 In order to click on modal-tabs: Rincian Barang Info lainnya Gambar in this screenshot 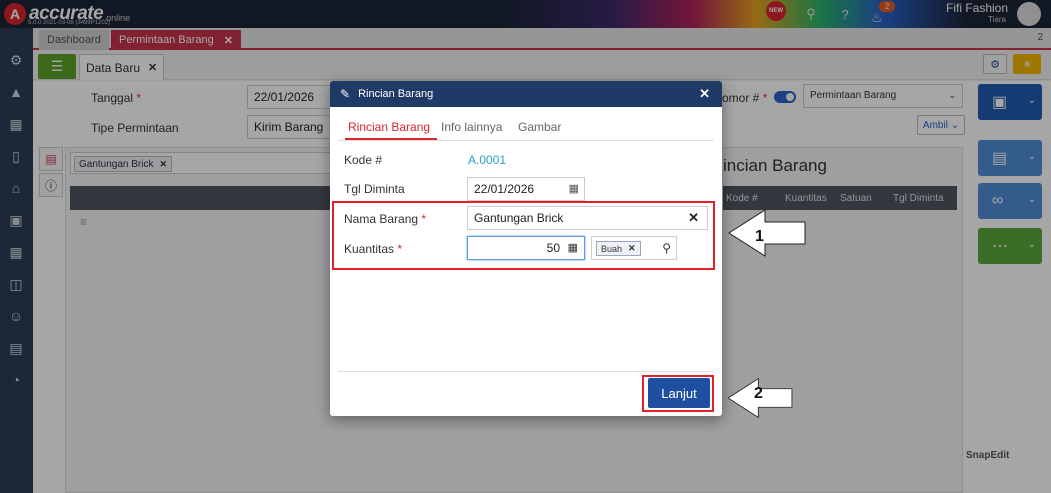, I will do `click(526, 126)`.